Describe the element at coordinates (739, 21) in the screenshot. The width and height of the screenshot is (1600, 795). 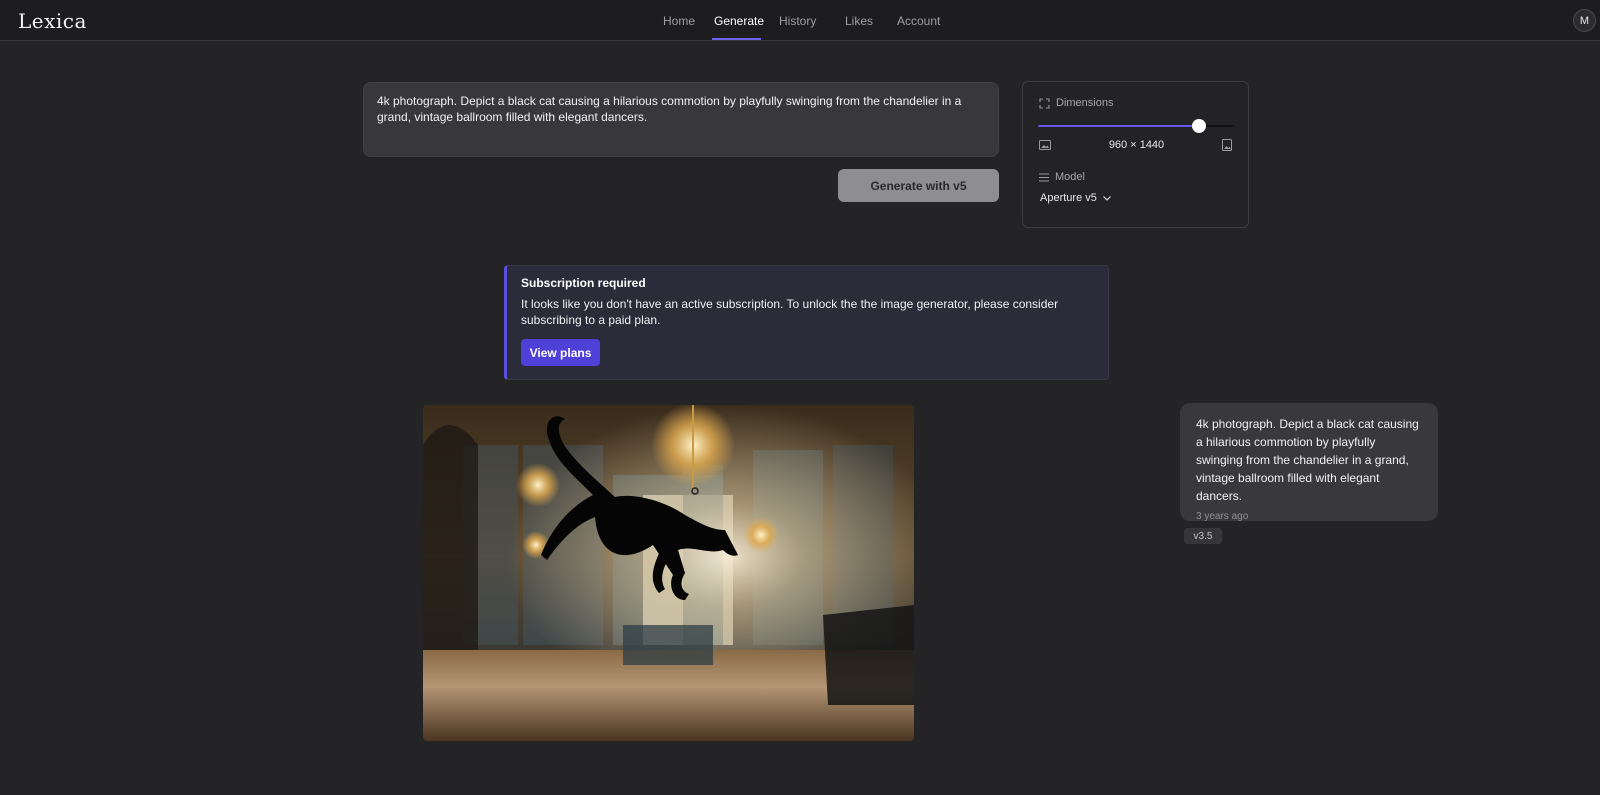
I see `nav-generate: Generate` at that location.